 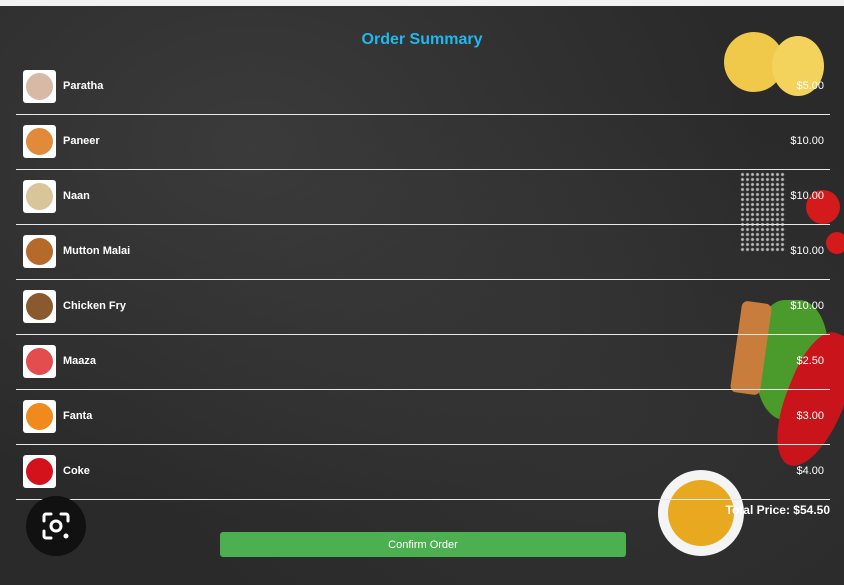 I want to click on order-item-row: Fanta $3.00, so click(x=423, y=417).